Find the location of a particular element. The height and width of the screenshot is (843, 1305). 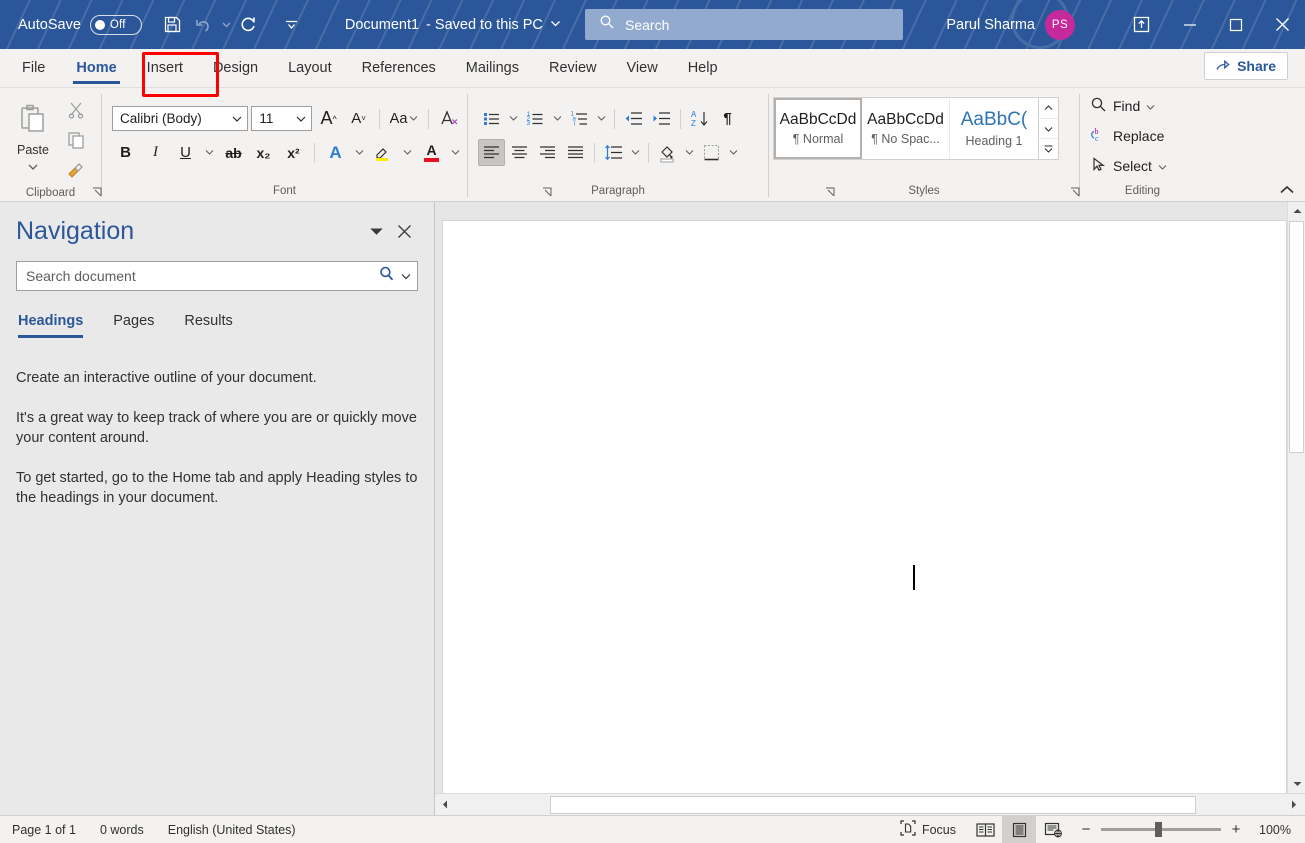

tab-file: File is located at coordinates (30, 68).